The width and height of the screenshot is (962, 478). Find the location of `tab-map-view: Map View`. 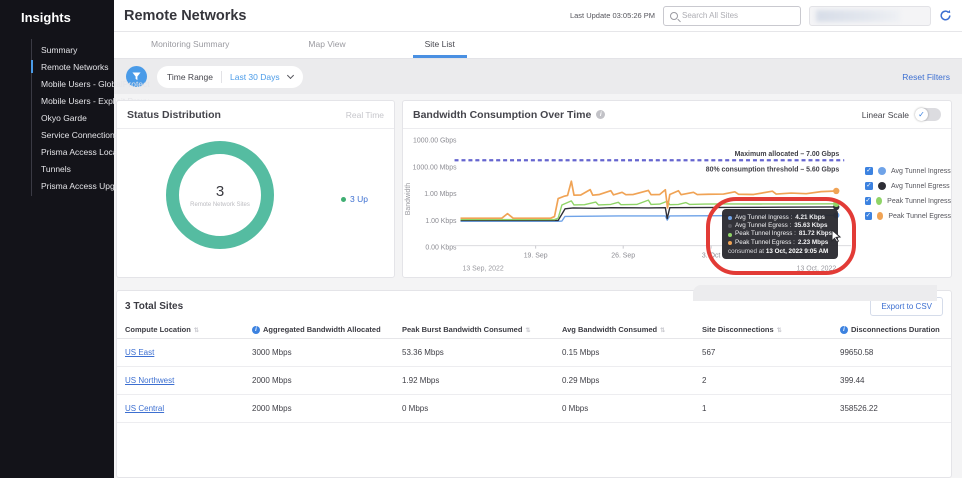

tab-map-view: Map View is located at coordinates (326, 45).